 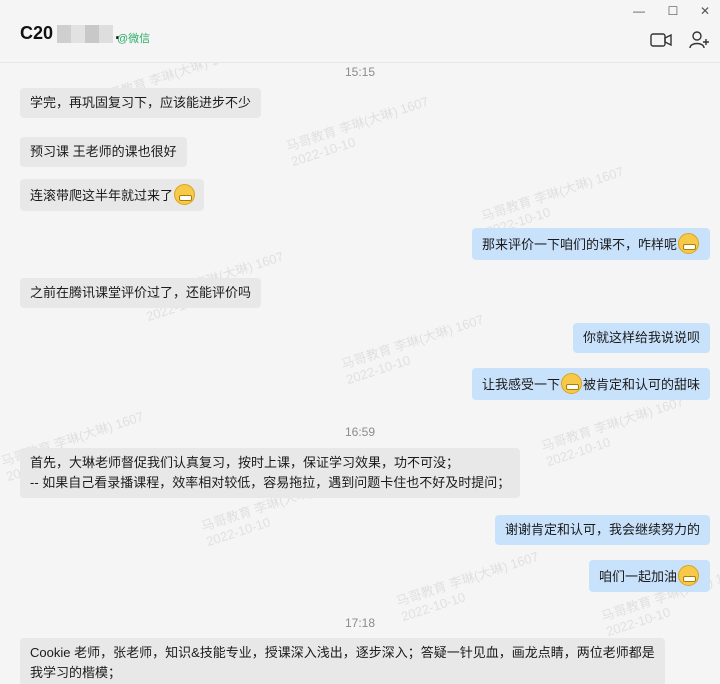 What do you see at coordinates (688, 575) in the screenshot?
I see `cheer-emoji-icon` at bounding box center [688, 575].